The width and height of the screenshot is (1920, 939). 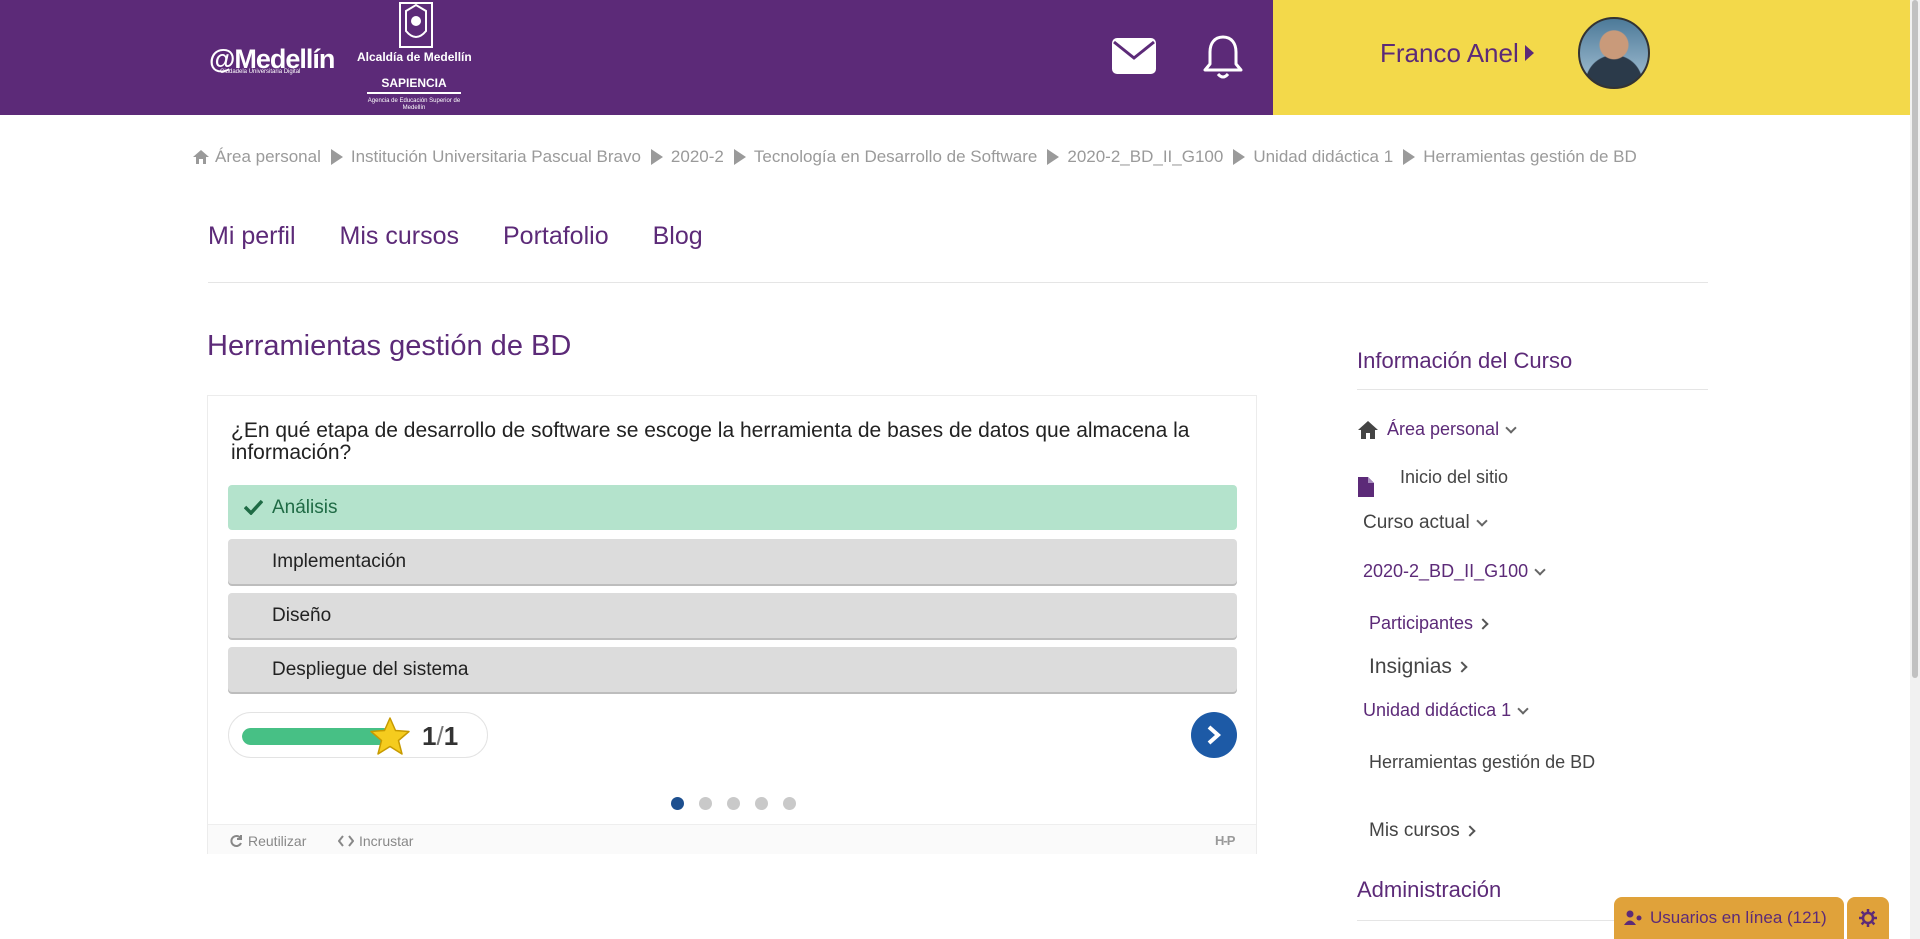 I want to click on next-button, so click(x=1214, y=735).